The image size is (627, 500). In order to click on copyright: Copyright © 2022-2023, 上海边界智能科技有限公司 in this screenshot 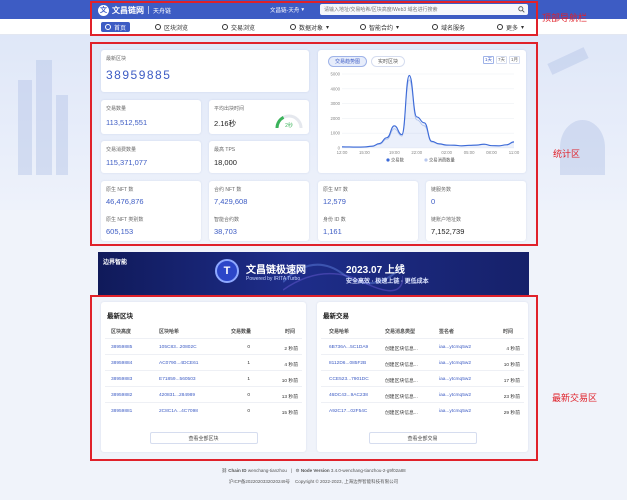, I will do `click(346, 481)`.